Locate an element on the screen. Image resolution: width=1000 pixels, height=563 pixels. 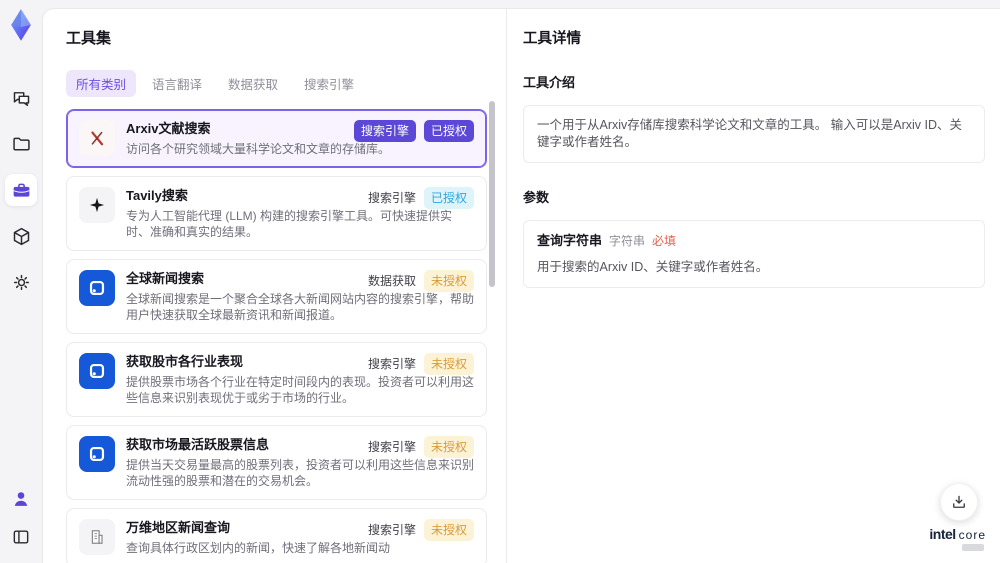
param-name: 查询字符串 is located at coordinates (570, 240).